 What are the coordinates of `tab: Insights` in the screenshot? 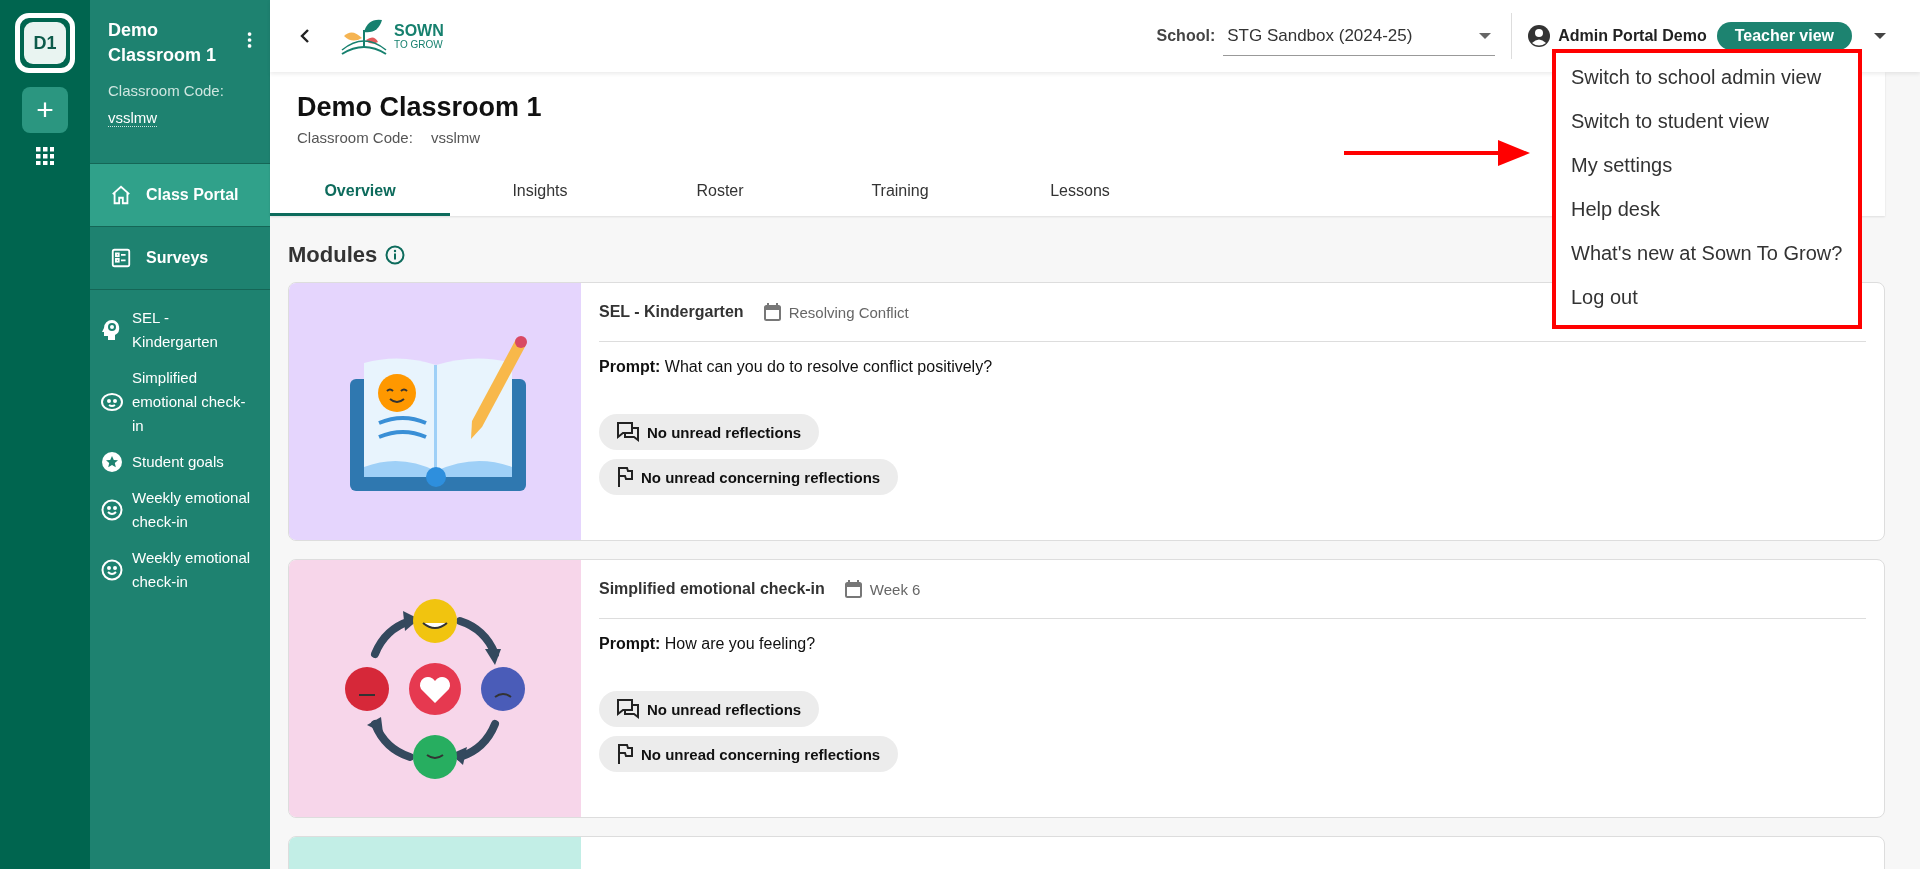 It's located at (540, 192).